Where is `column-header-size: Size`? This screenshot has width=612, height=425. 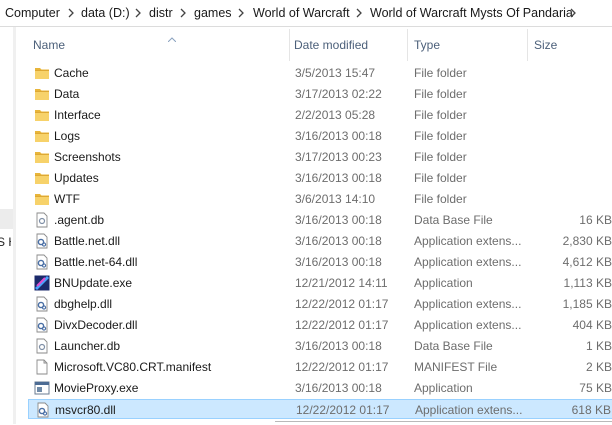 column-header-size: Size is located at coordinates (545, 45).